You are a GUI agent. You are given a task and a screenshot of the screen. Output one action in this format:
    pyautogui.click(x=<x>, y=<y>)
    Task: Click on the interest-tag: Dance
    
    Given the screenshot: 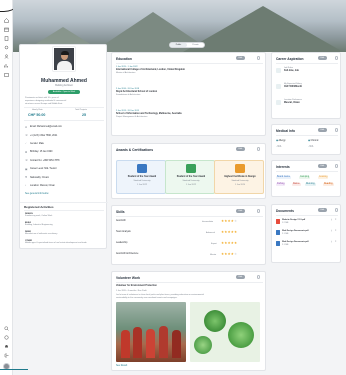 What is the action you would take?
    pyautogui.click(x=296, y=184)
    